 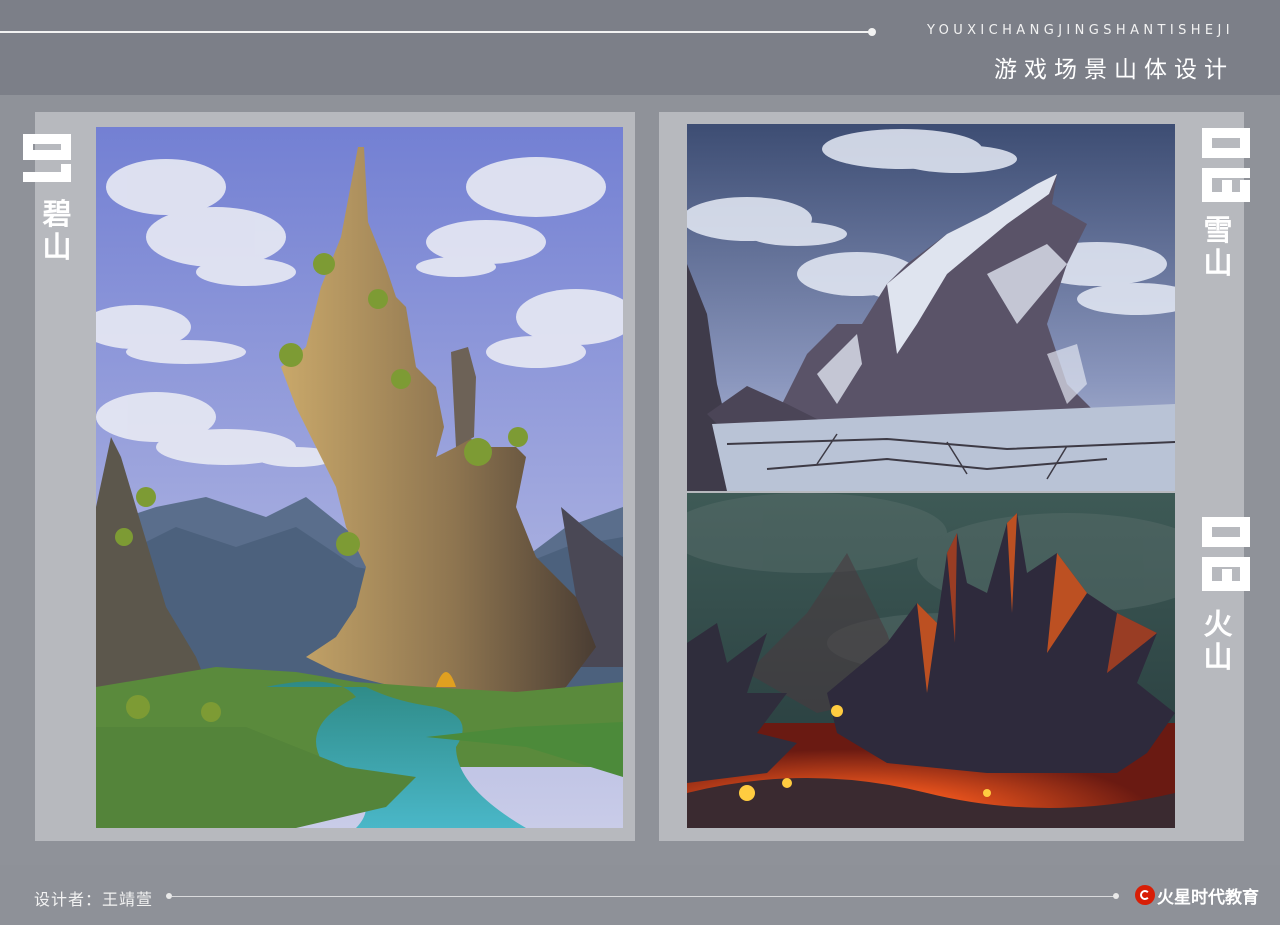 What do you see at coordinates (1208, 897) in the screenshot?
I see `brand-name: 火星时代教育` at bounding box center [1208, 897].